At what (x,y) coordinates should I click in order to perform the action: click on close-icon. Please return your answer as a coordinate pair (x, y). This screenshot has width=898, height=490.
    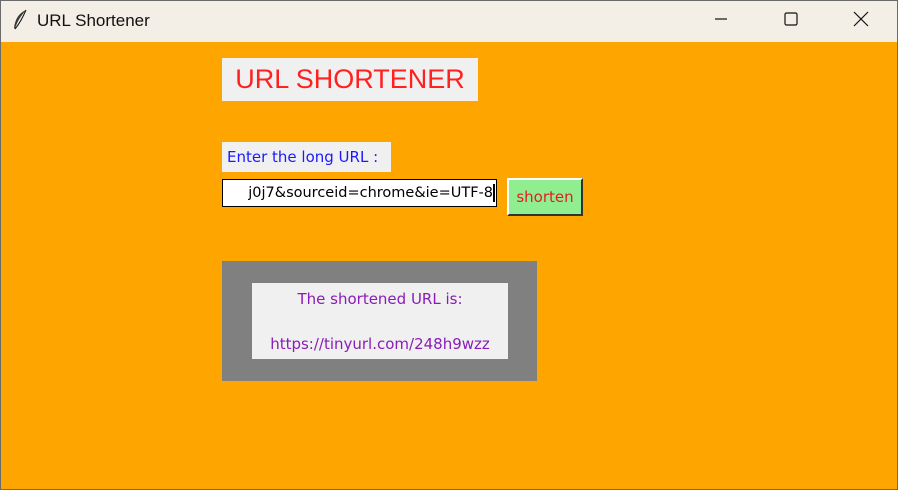
    Looking at the image, I should click on (861, 21).